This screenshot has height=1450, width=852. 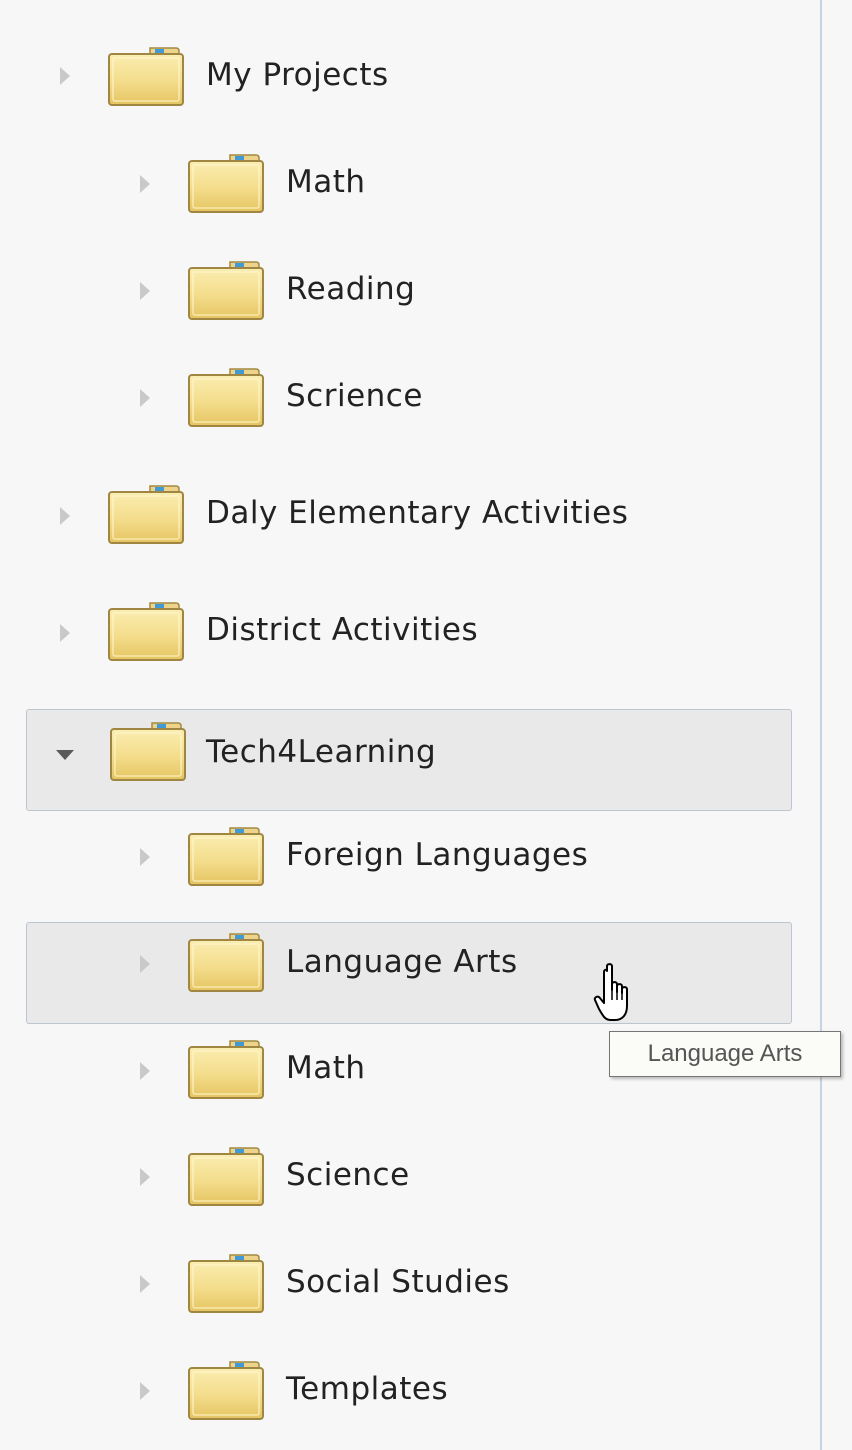 What do you see at coordinates (410, 186) in the screenshot?
I see `tree-node-math: Math` at bounding box center [410, 186].